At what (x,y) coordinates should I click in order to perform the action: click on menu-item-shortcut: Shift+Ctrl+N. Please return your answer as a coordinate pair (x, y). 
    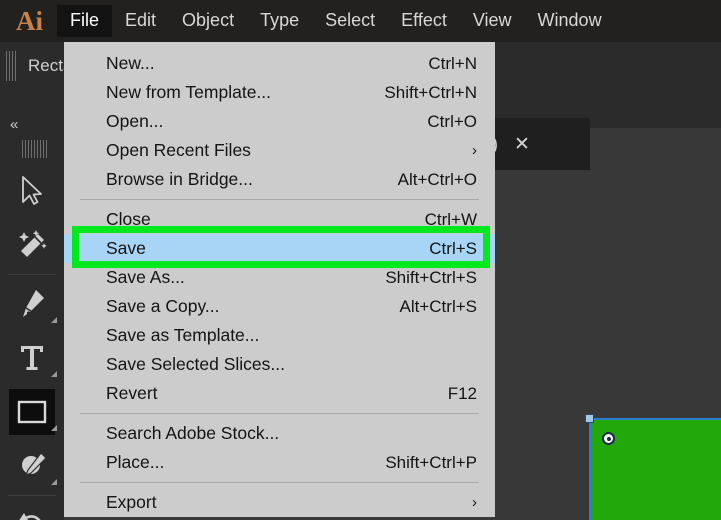
    Looking at the image, I should click on (430, 92).